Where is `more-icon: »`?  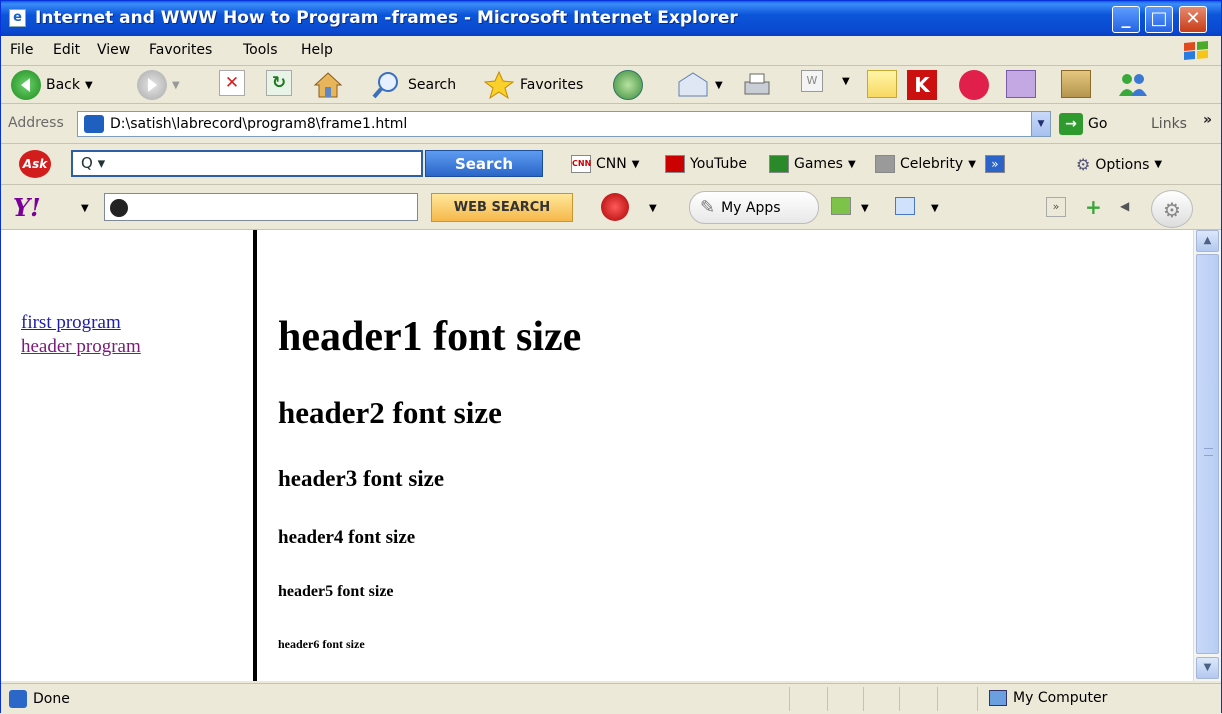
more-icon: » is located at coordinates (994, 164).